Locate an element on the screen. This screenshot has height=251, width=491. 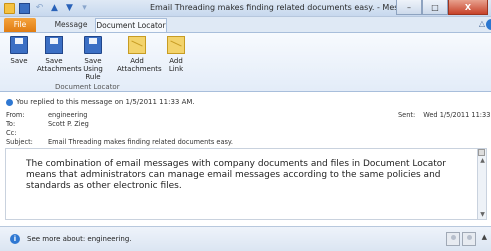
to-value: Scott P. Zieg is located at coordinates (68, 124).